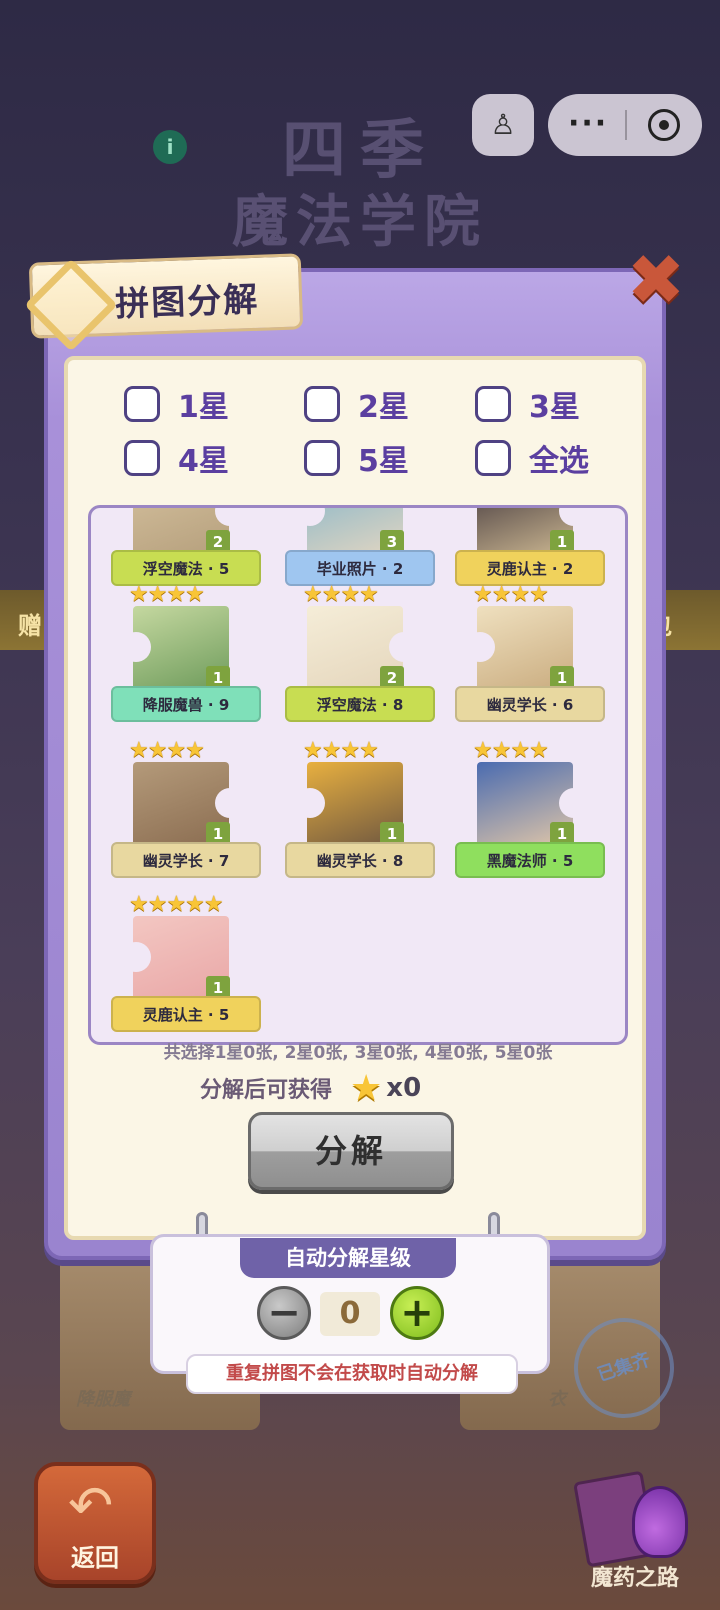  What do you see at coordinates (554, 407) in the screenshot?
I see `filter-3-star-label: 3星` at bounding box center [554, 407].